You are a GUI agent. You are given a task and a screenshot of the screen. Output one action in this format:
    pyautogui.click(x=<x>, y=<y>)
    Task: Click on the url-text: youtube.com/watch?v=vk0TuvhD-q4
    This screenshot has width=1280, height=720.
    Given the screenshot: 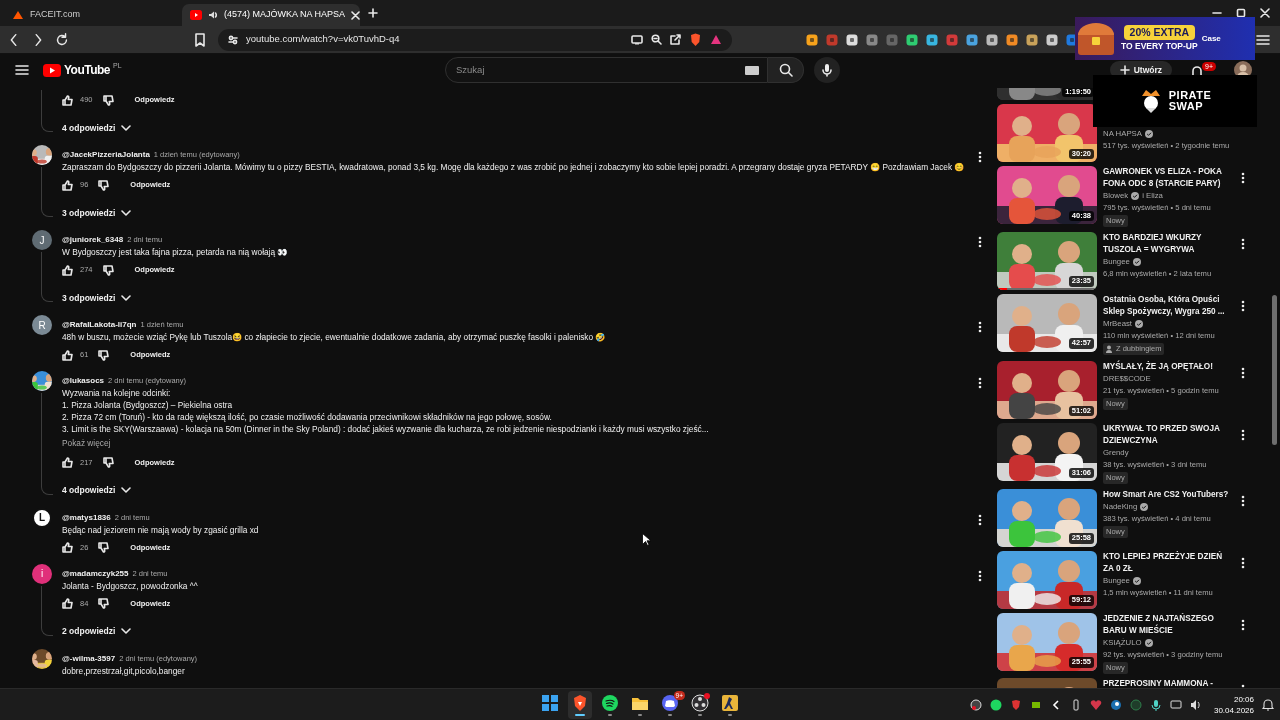 What is the action you would take?
    pyautogui.click(x=323, y=39)
    